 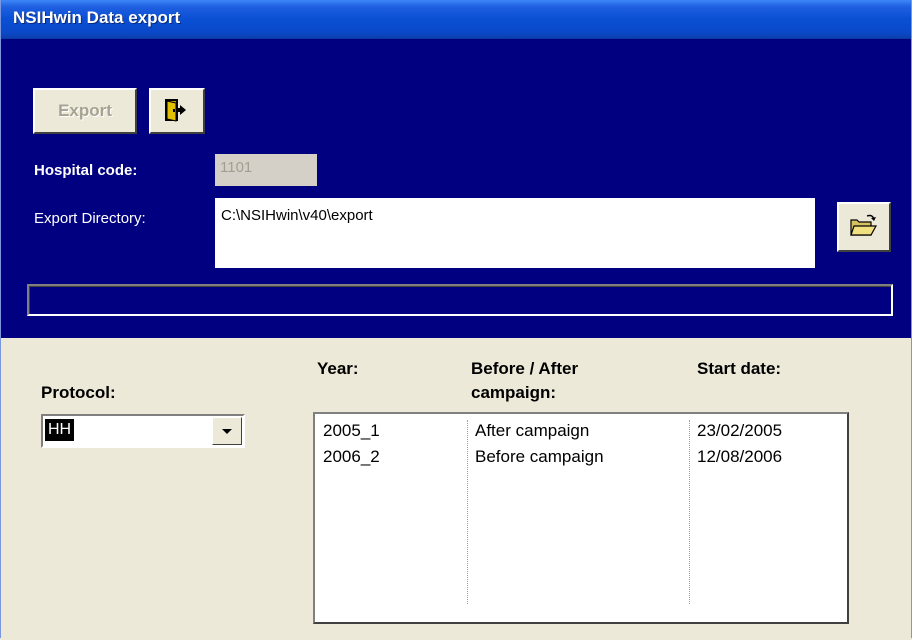 I want to click on folder-open-icon, so click(x=864, y=225).